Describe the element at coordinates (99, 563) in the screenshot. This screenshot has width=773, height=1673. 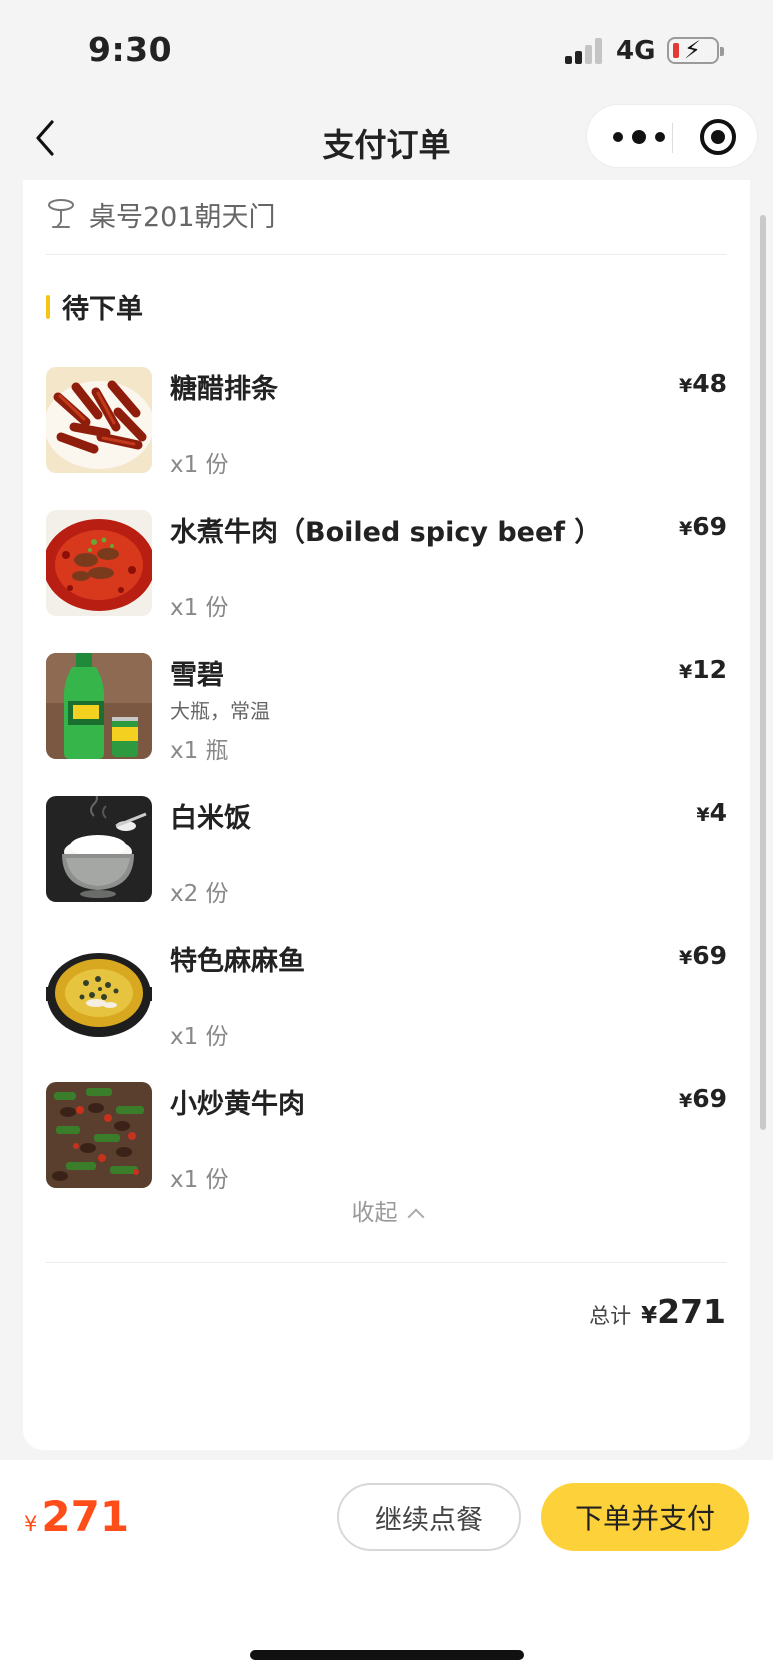
I see `boiled-spicy-beef-image` at that location.